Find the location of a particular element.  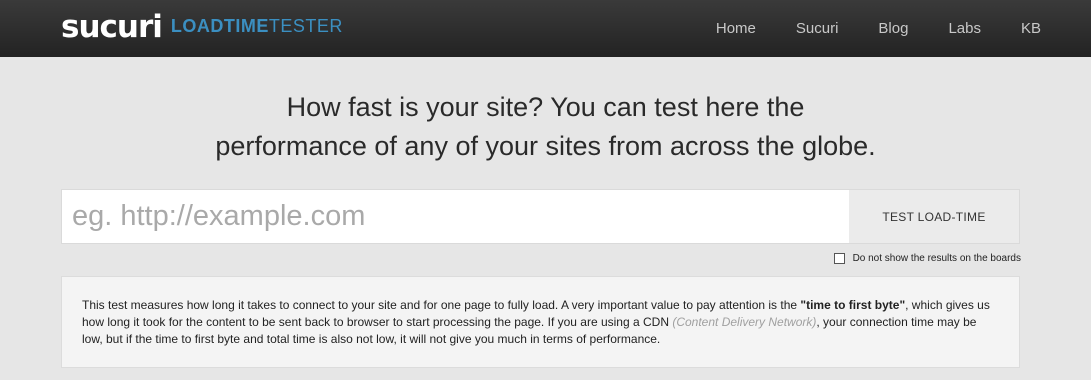

test-load-time-button: TEST LOAD-TIME is located at coordinates (934, 216).